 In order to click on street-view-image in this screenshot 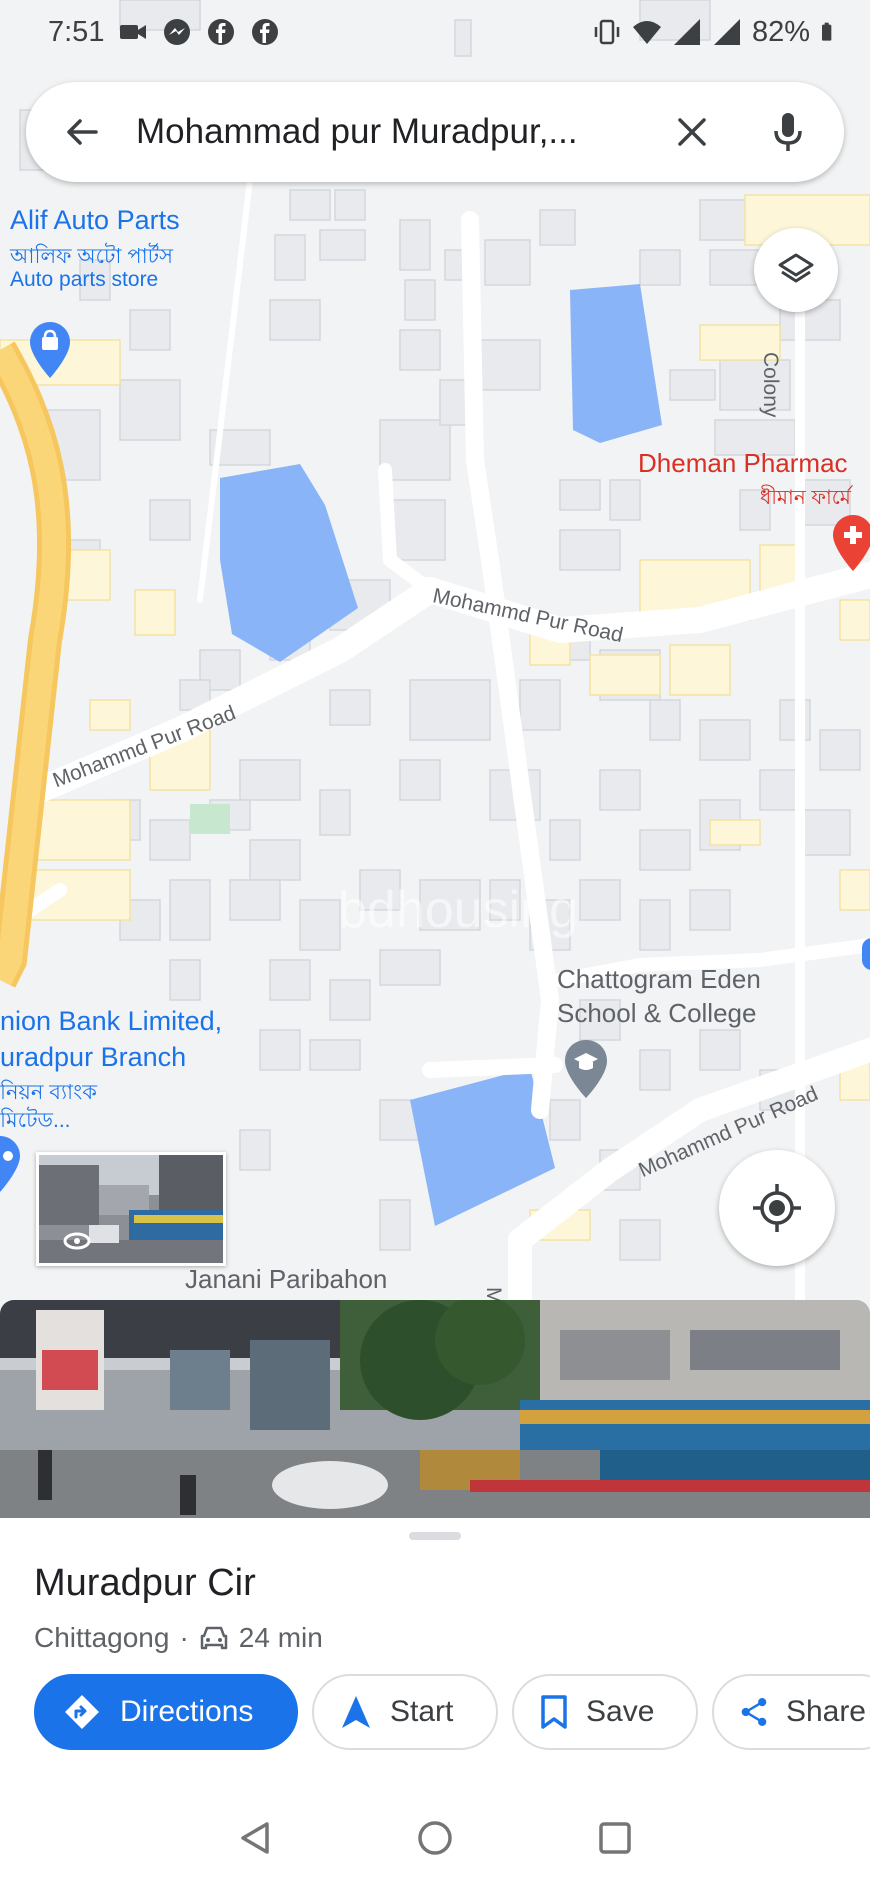, I will do `click(131, 1209)`.